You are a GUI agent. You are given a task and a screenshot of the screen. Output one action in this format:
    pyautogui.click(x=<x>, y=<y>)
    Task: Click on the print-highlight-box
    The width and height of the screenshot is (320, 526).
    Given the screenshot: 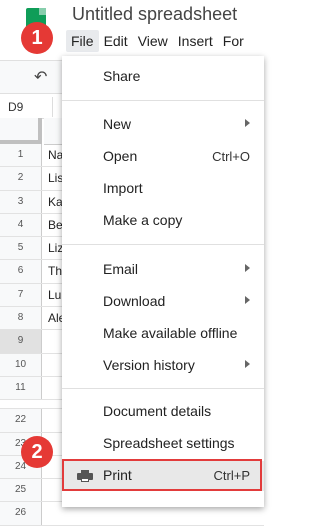 What is the action you would take?
    pyautogui.click(x=162, y=475)
    